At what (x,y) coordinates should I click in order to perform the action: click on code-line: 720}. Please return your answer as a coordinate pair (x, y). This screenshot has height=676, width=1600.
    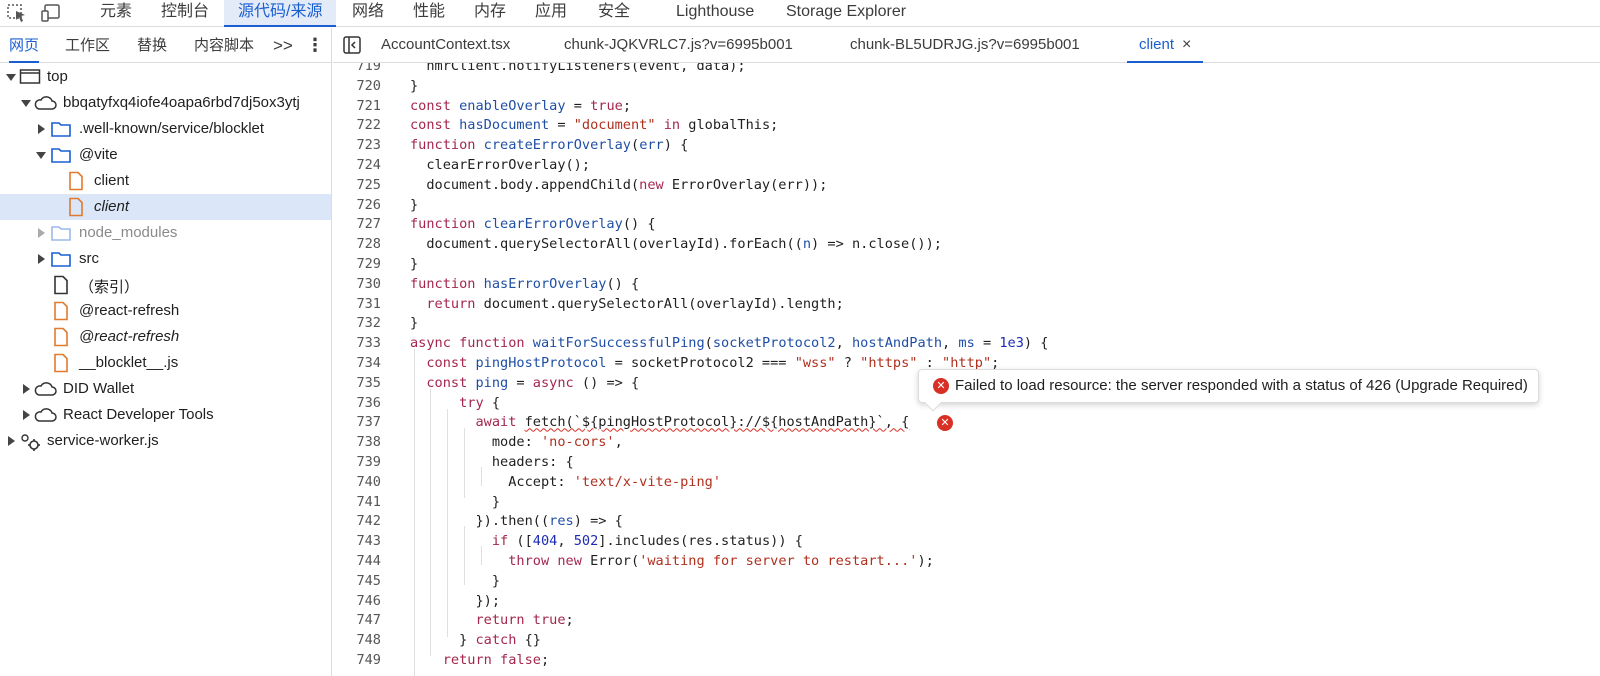
    Looking at the image, I should click on (387, 85).